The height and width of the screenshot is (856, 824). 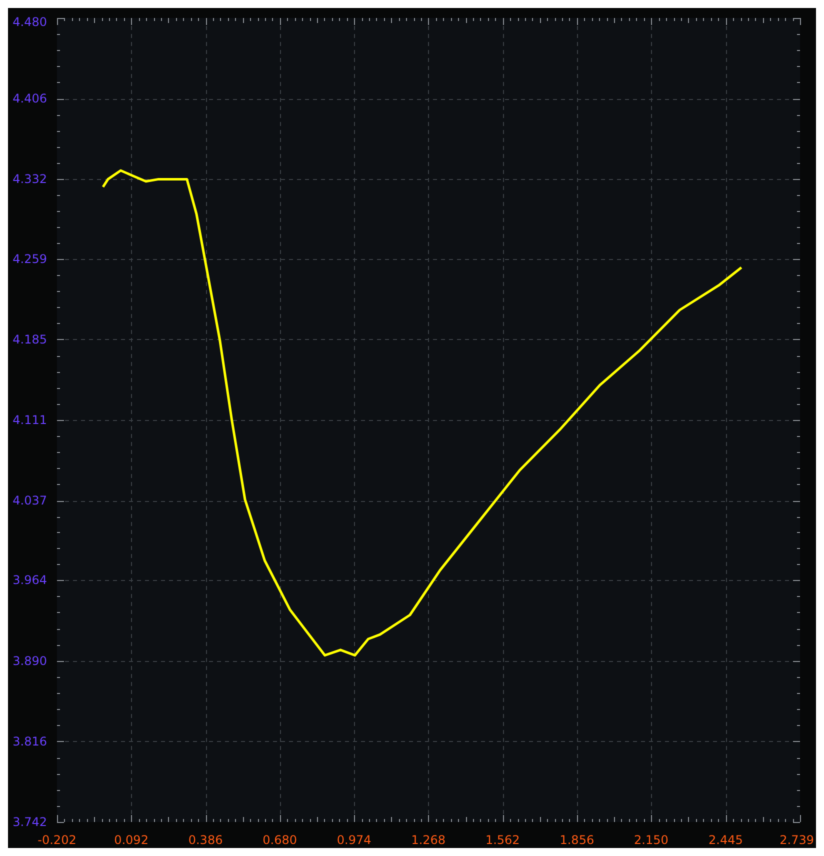 I want to click on y-tick-label: 4.332, so click(x=29, y=179).